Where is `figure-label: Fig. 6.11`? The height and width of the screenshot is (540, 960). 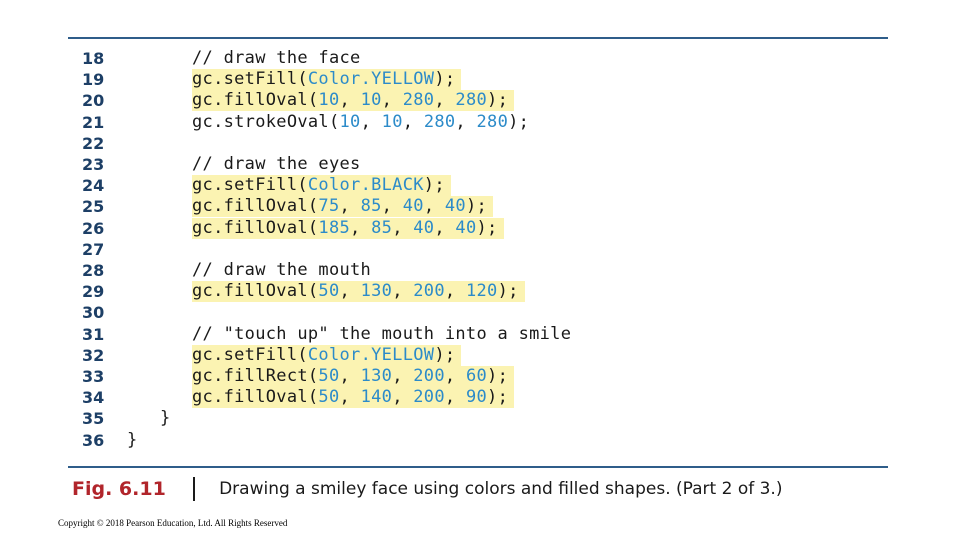
figure-label: Fig. 6.11 is located at coordinates (119, 489).